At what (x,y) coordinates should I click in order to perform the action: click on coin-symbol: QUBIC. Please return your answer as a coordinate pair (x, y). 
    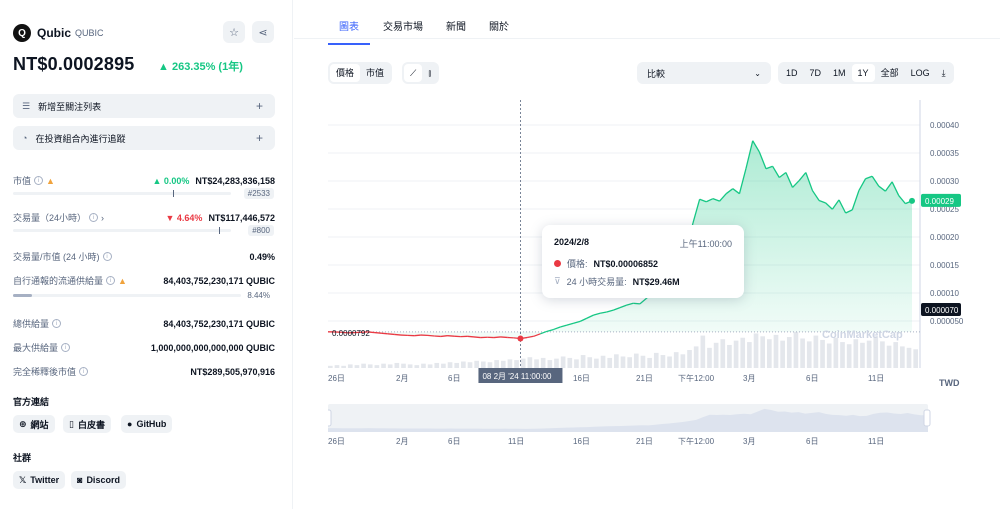
    Looking at the image, I should click on (89, 33).